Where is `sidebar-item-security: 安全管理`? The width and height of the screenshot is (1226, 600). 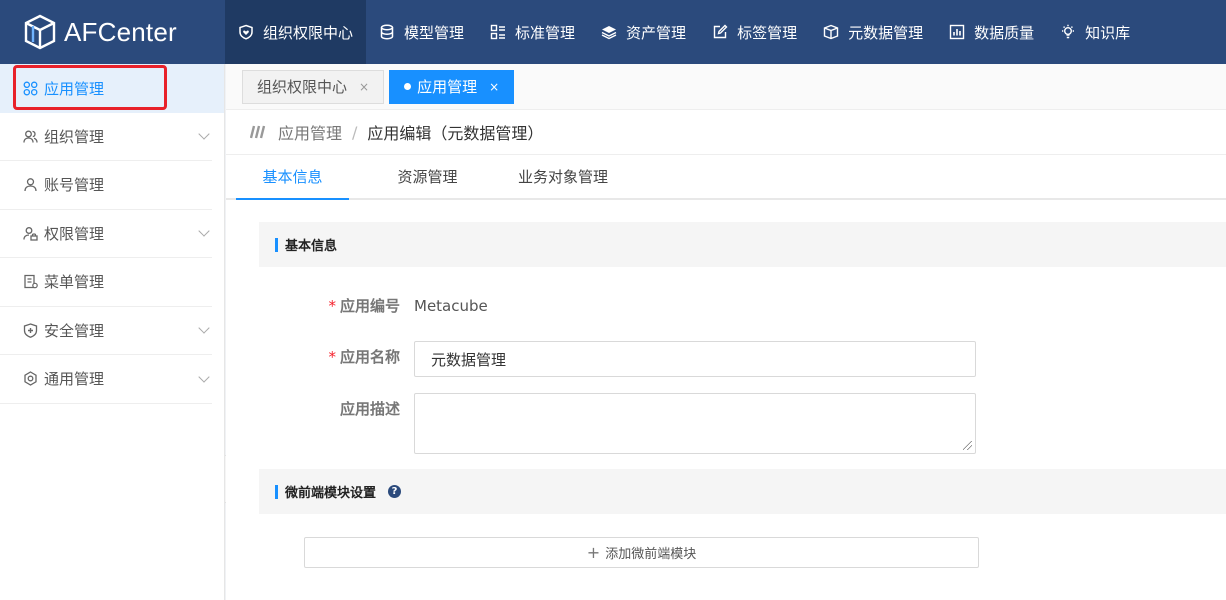
sidebar-item-security: 安全管理 is located at coordinates (106, 331).